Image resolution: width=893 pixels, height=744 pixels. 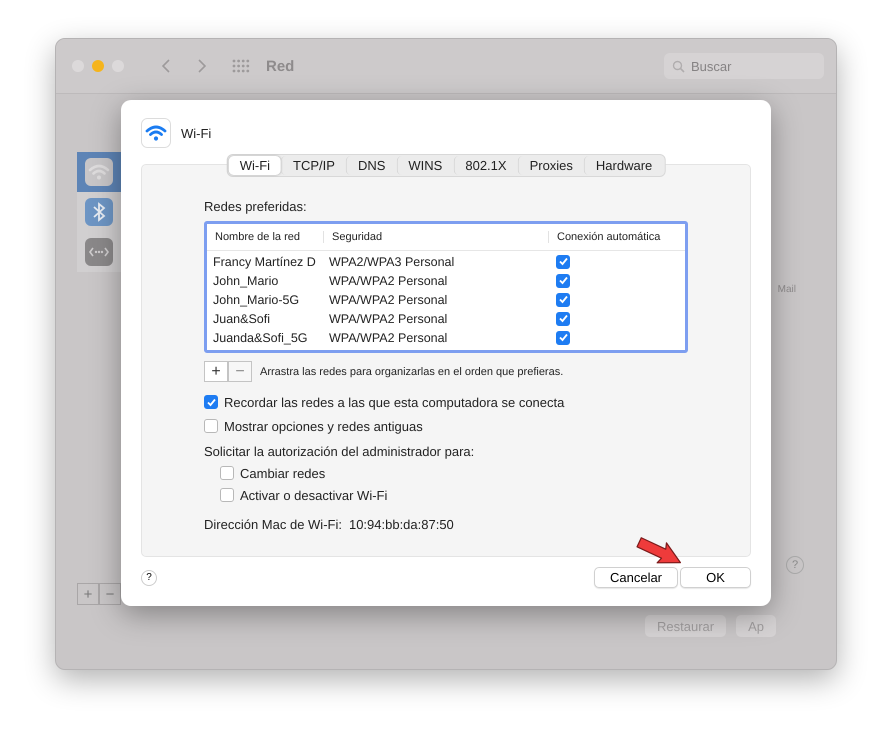 I want to click on dialog-title: Wi-Fi, so click(x=196, y=133).